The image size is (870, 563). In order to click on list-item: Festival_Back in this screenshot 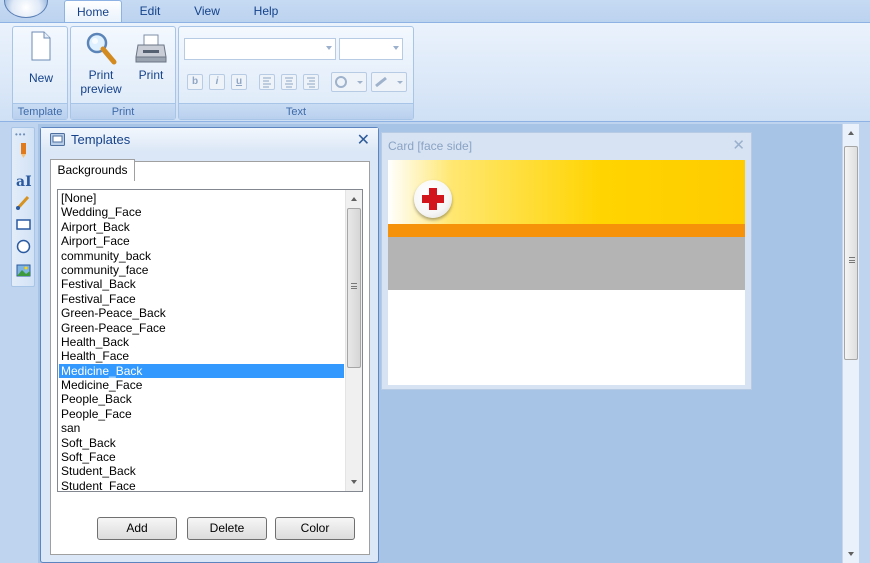, I will do `click(201, 284)`.